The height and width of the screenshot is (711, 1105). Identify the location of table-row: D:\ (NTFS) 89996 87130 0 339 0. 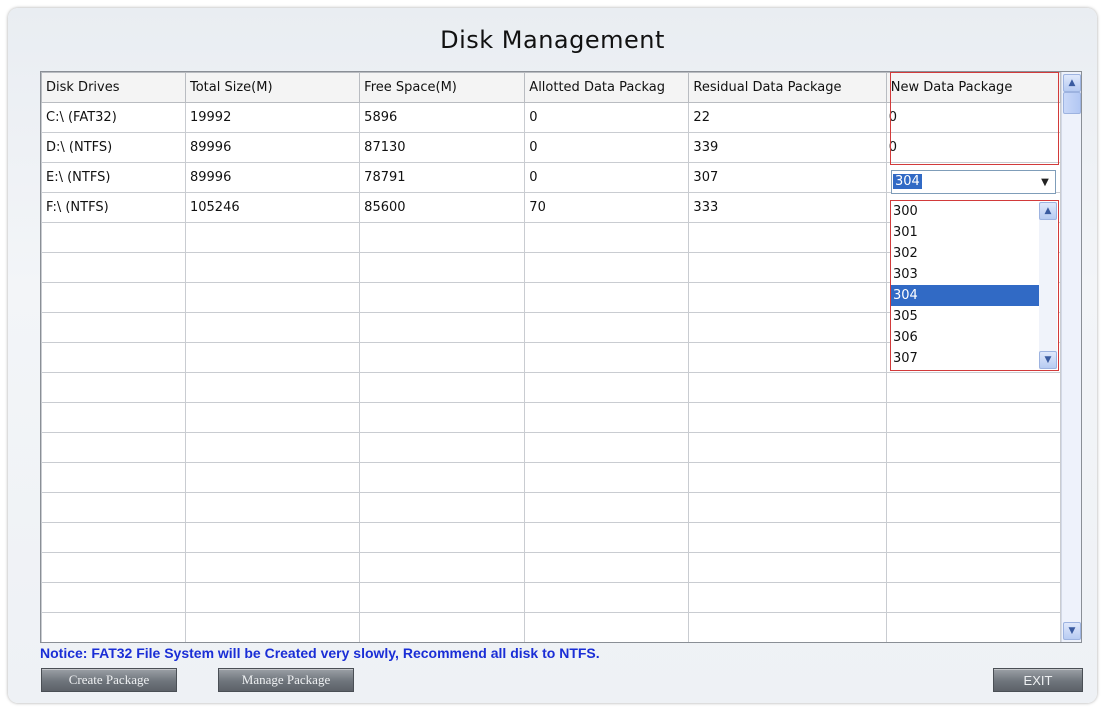
(551, 147).